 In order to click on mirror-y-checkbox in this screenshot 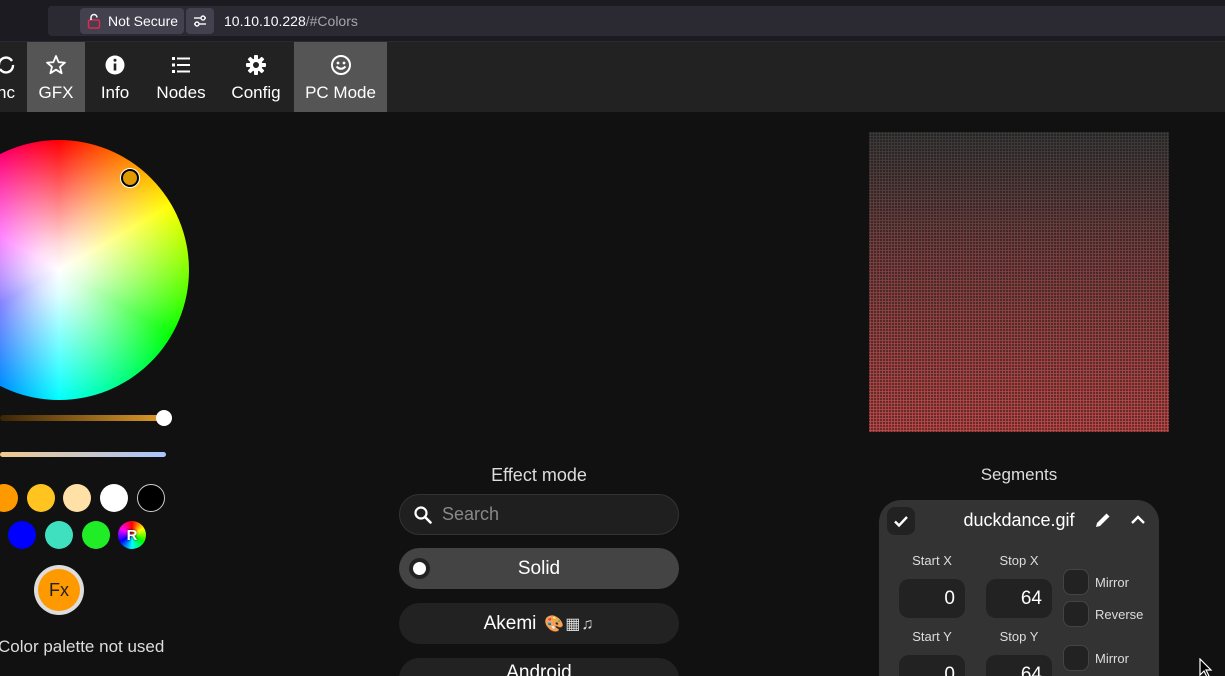, I will do `click(1076, 658)`.